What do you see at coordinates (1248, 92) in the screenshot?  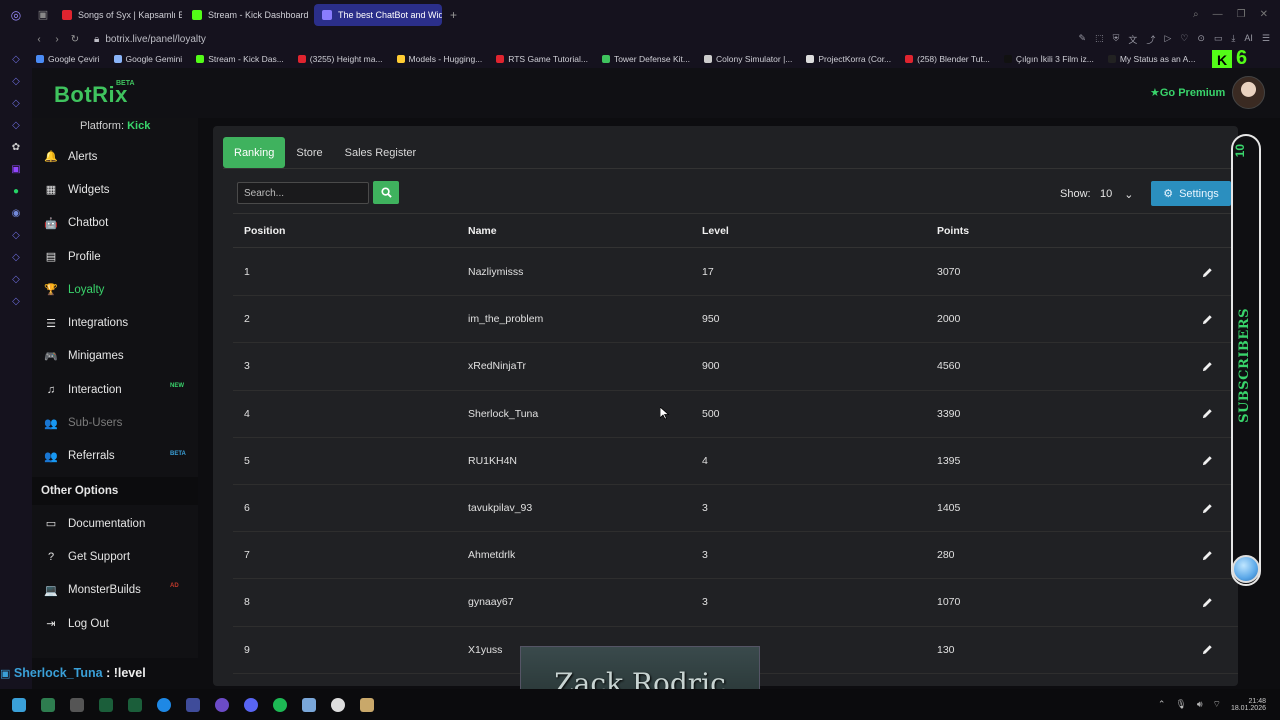 I see `avatar` at bounding box center [1248, 92].